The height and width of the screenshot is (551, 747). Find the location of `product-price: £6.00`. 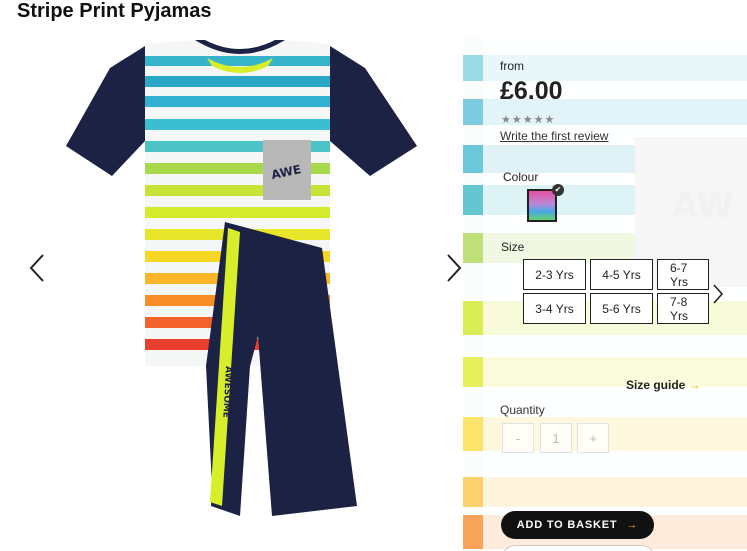

product-price: £6.00 is located at coordinates (531, 91).